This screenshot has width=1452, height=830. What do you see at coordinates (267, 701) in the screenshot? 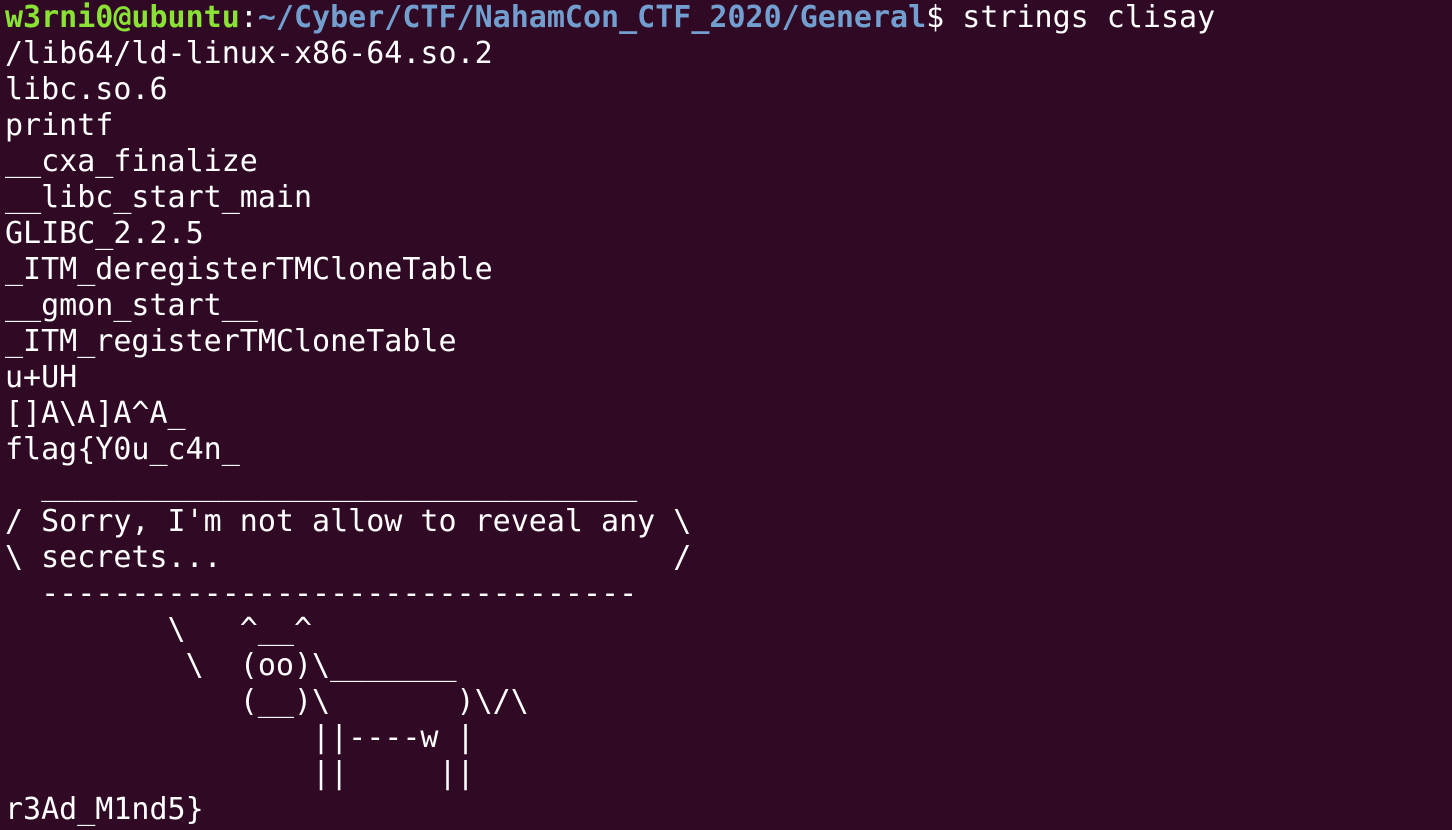
I see `cowsay-cow-line: (__)\ )\/\` at bounding box center [267, 701].